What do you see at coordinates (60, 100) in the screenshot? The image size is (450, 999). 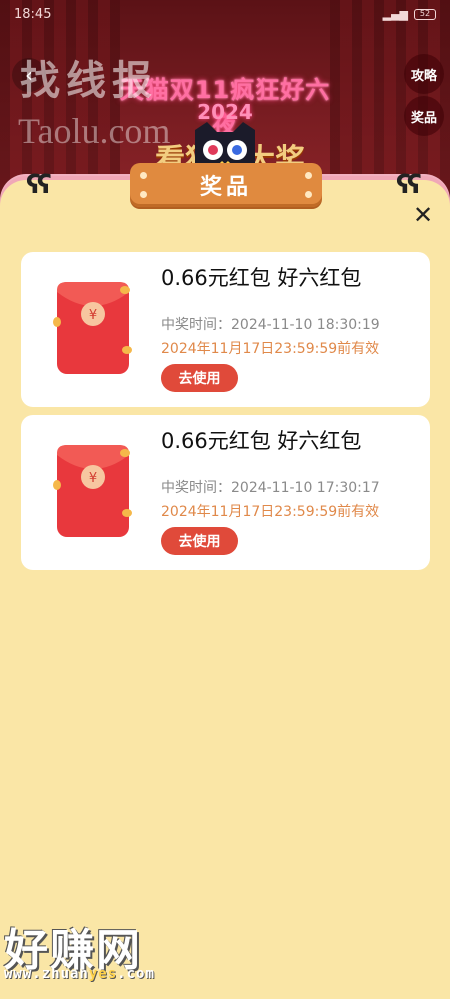 I see `curtain-left` at bounding box center [60, 100].